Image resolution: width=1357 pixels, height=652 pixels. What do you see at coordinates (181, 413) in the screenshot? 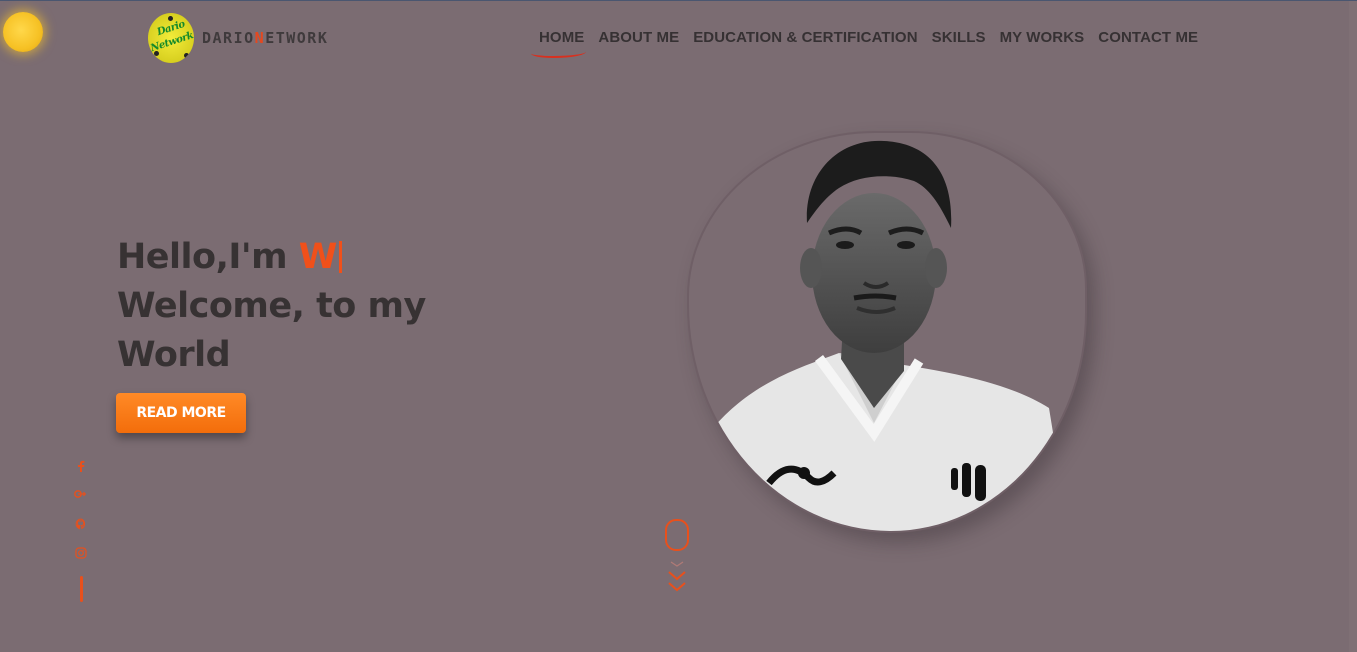
I see `read-more-button: READ MORE` at bounding box center [181, 413].